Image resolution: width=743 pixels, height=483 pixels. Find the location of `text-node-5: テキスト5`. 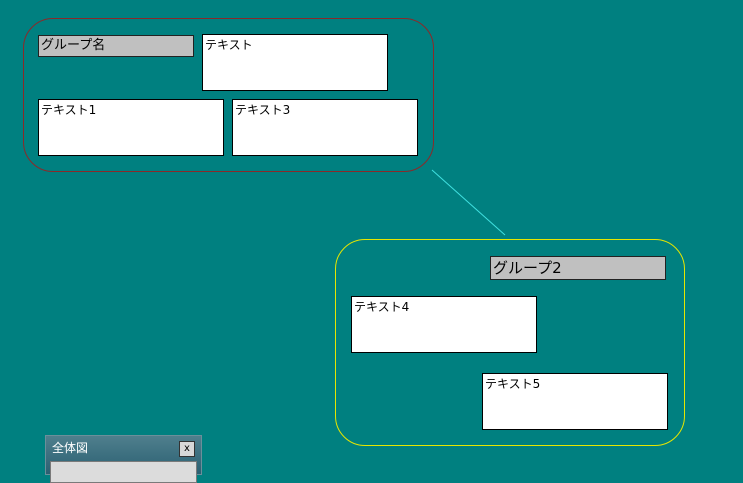

text-node-5: テキスト5 is located at coordinates (575, 401).